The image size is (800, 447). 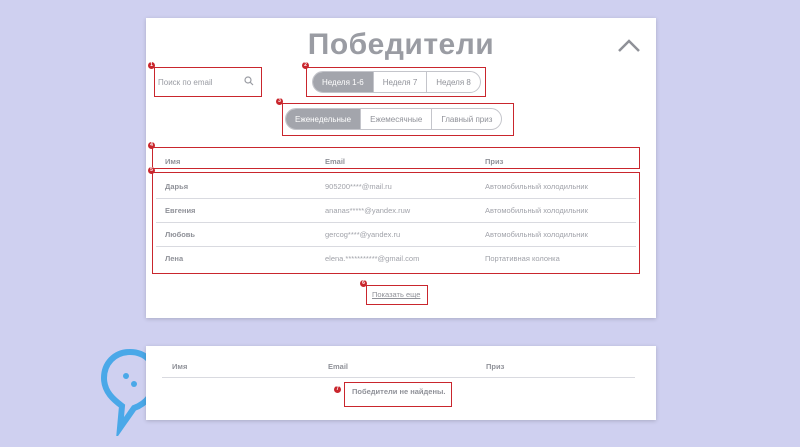 What do you see at coordinates (495, 366) in the screenshot?
I see `column-header-prize: Приз` at bounding box center [495, 366].